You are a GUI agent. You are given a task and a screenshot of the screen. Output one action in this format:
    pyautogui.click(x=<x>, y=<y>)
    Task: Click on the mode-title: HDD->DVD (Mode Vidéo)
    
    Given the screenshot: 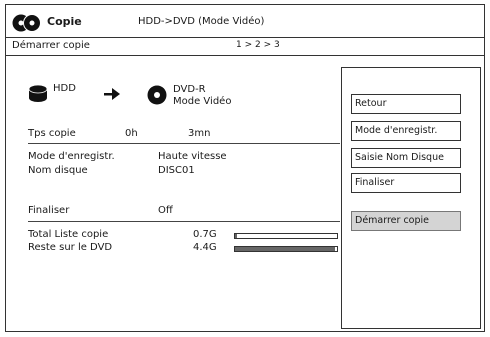 What is the action you would take?
    pyautogui.click(x=201, y=21)
    